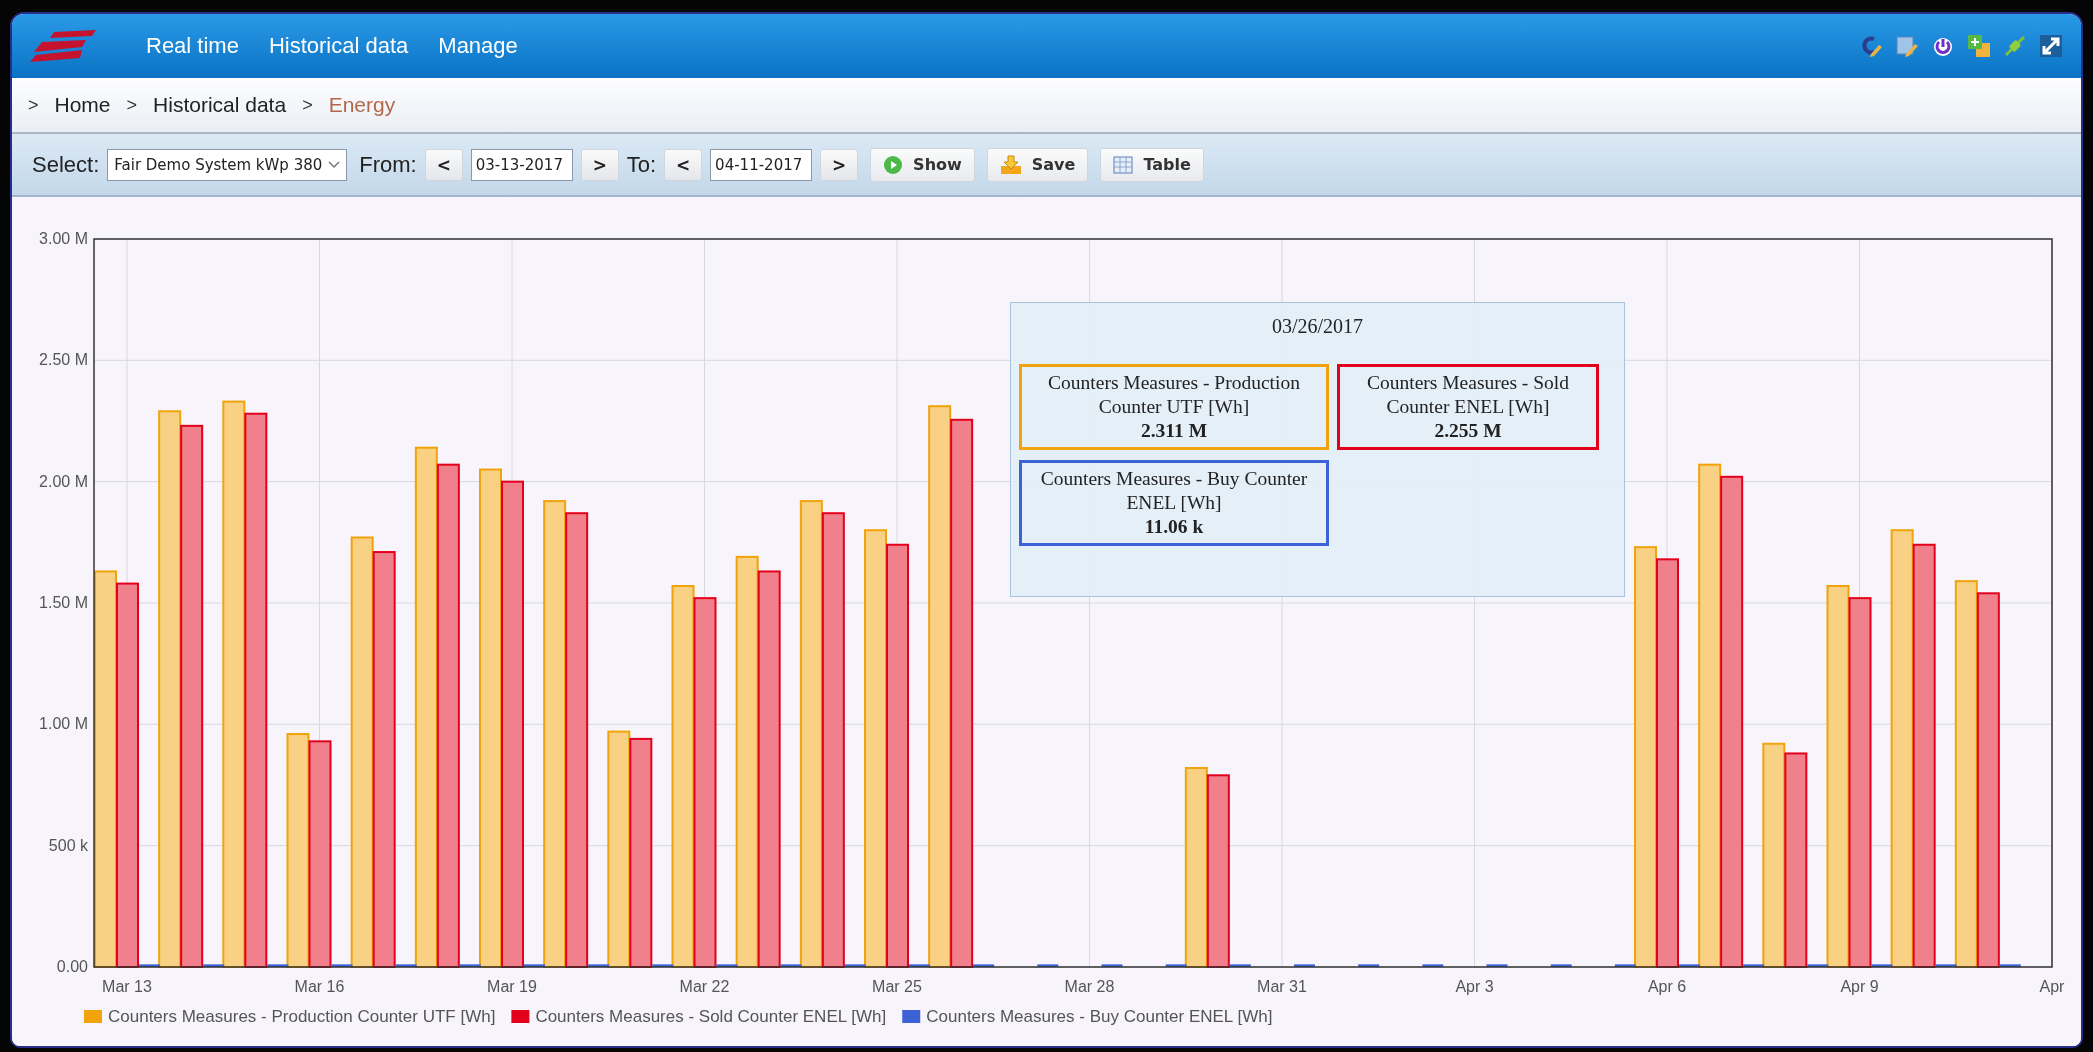  I want to click on from-label: From:, so click(388, 164).